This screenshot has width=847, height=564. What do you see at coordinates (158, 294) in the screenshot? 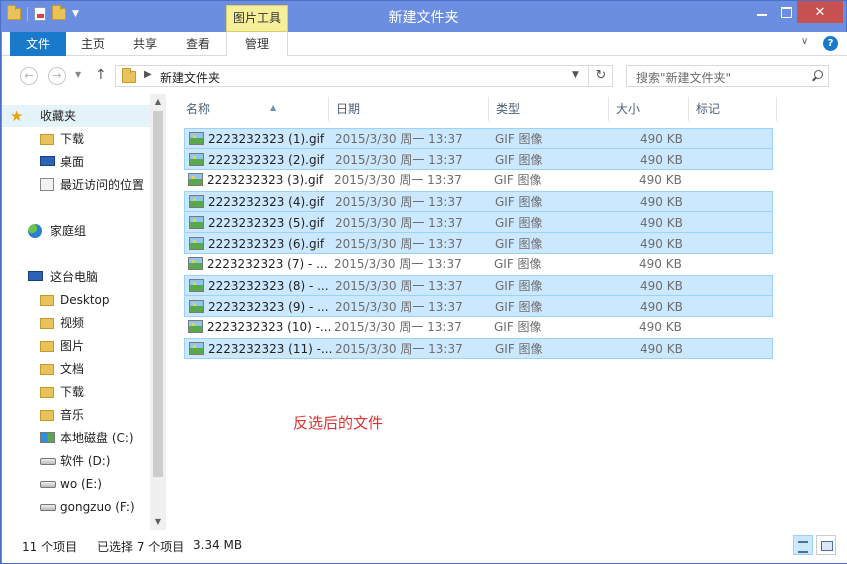
I see `scrollbar-thumb` at bounding box center [158, 294].